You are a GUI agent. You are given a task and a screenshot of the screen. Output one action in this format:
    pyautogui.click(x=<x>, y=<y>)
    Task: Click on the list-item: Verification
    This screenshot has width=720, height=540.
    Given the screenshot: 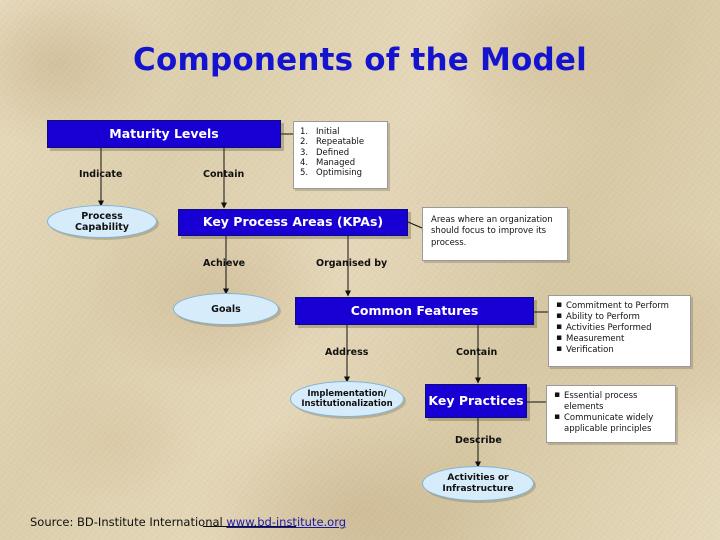 What is the action you would take?
    pyautogui.click(x=612, y=350)
    